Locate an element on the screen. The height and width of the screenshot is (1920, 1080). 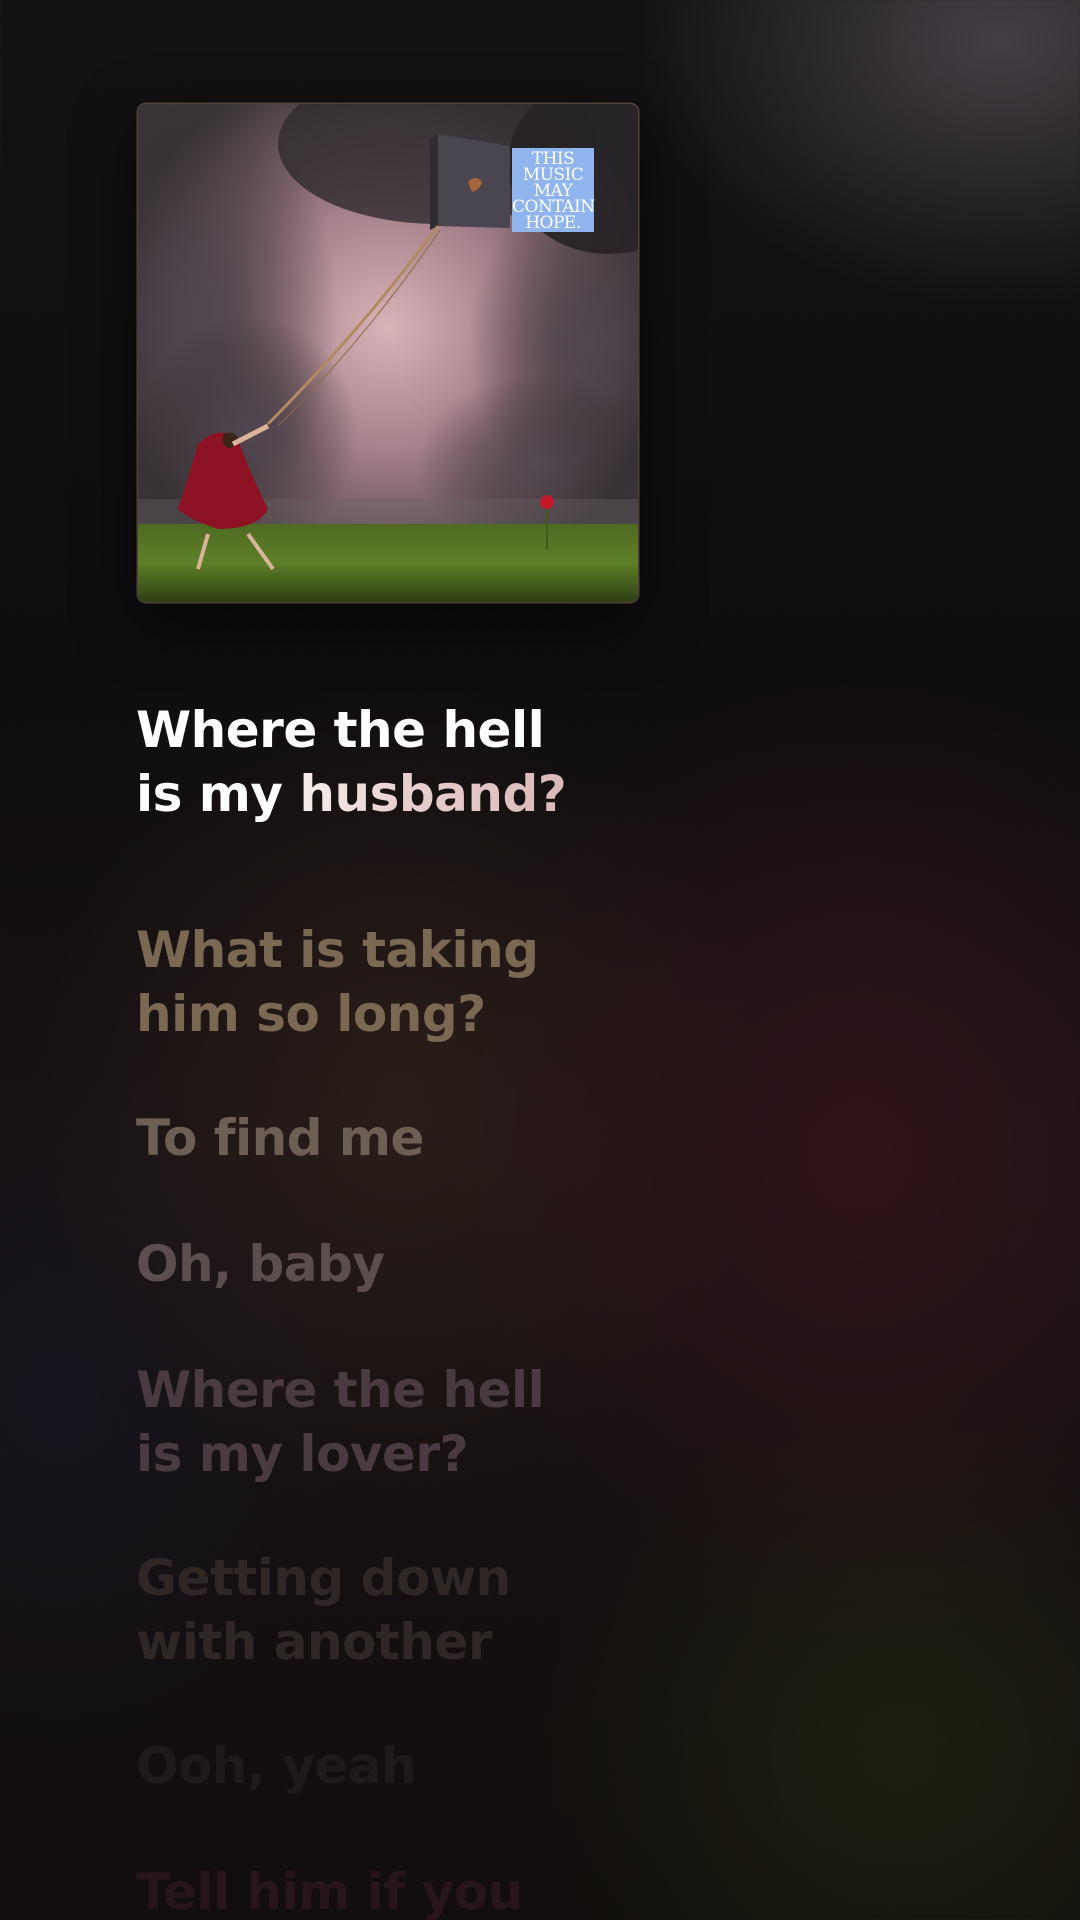
lyric-line-text: Oh, baby is located at coordinates (260, 1264).